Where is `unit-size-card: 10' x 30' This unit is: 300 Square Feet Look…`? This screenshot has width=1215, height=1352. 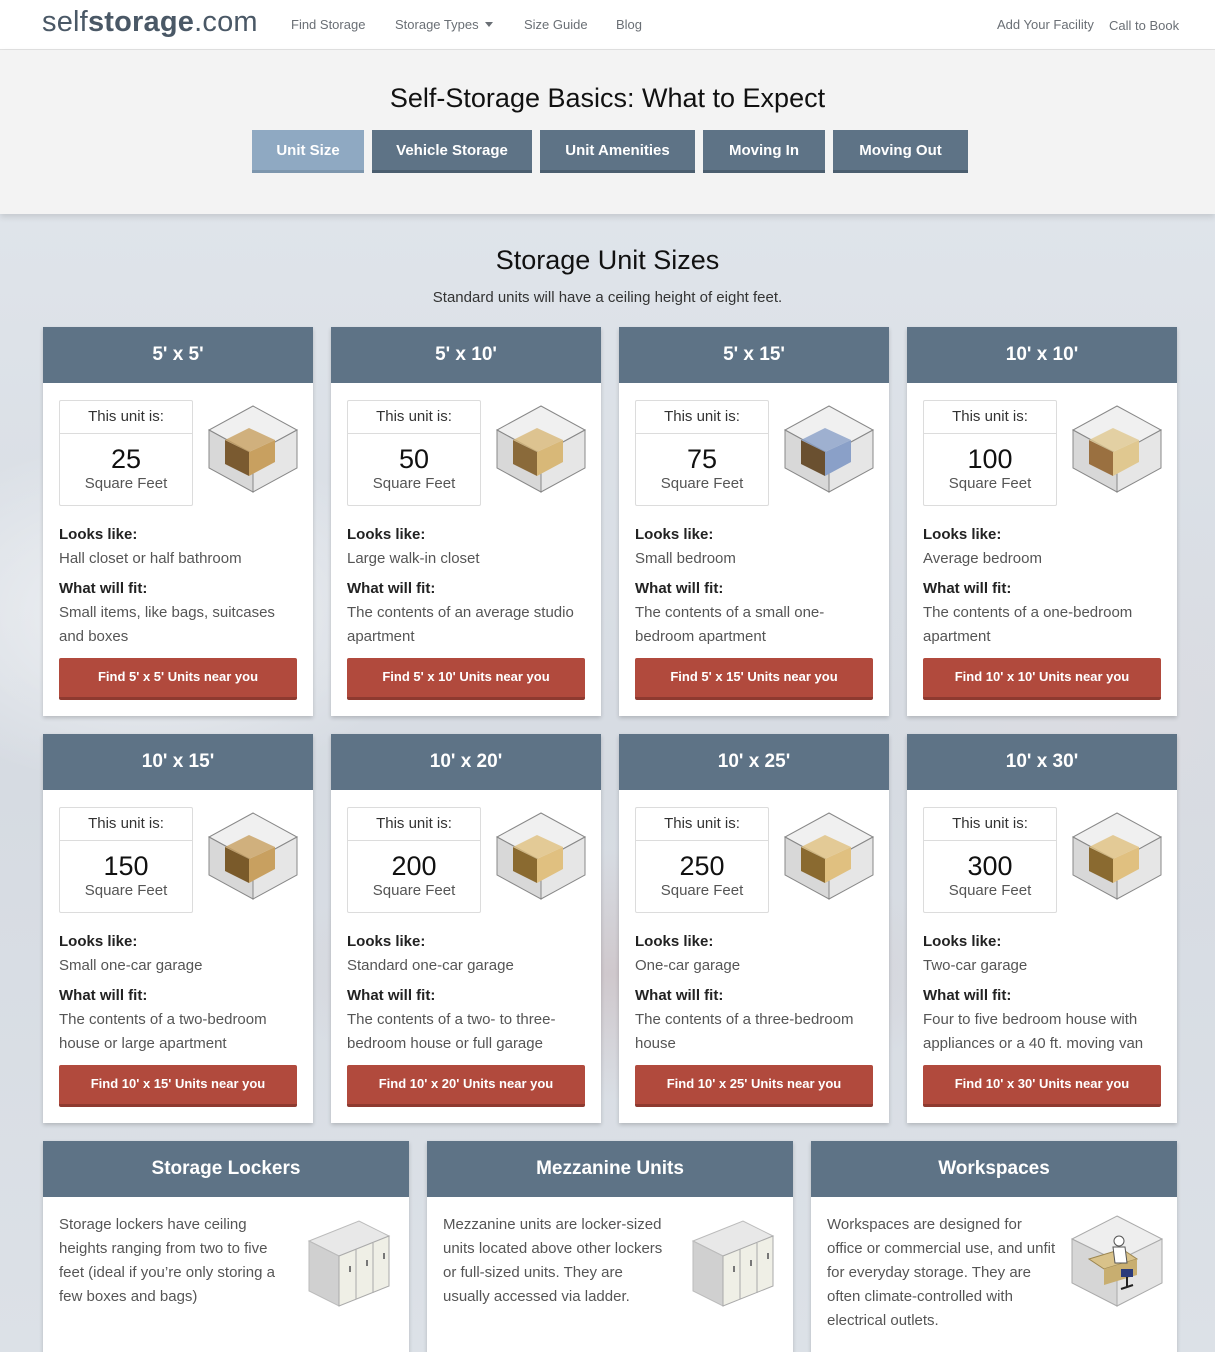
unit-size-card: 10' x 30' This unit is: 300 Square Feet Look… is located at coordinates (1042, 928).